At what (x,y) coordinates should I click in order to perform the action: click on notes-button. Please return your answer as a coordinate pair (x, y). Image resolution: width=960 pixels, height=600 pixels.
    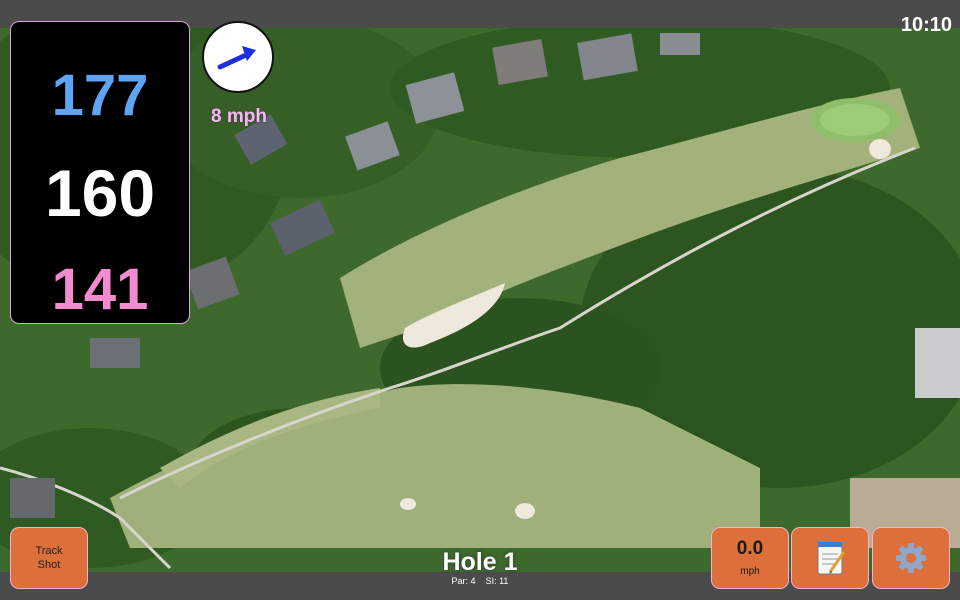
    Looking at the image, I should click on (830, 558).